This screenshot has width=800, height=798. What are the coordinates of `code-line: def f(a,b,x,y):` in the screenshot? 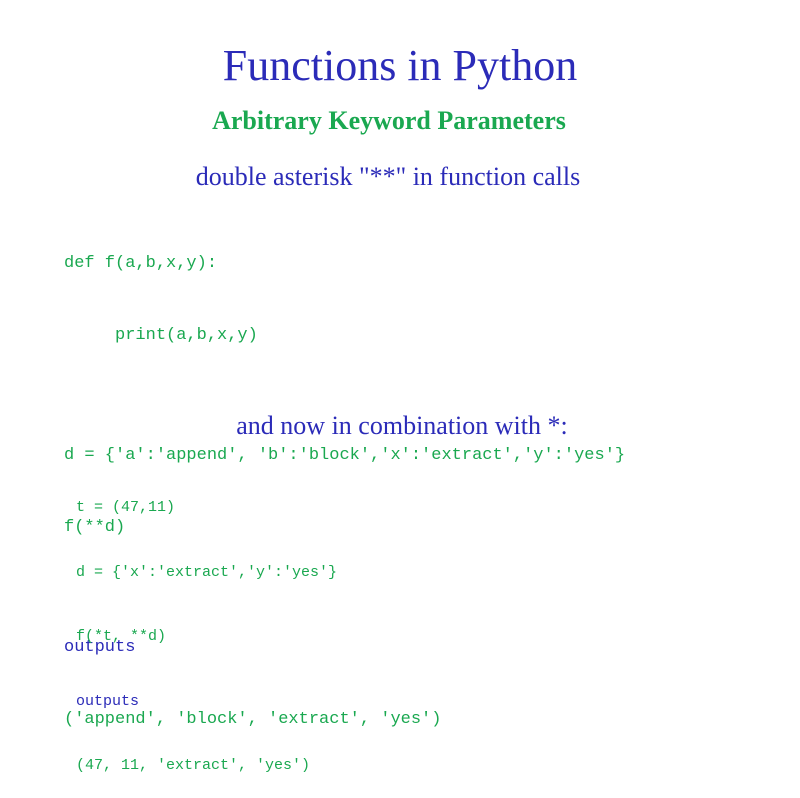 It's located at (141, 263).